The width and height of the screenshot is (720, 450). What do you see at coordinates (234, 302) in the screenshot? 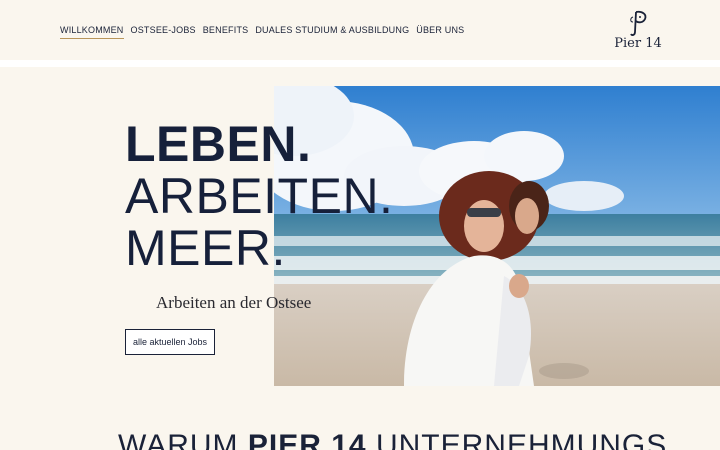
I see `hero-subline: Arbeiten an der Ostsee` at bounding box center [234, 302].